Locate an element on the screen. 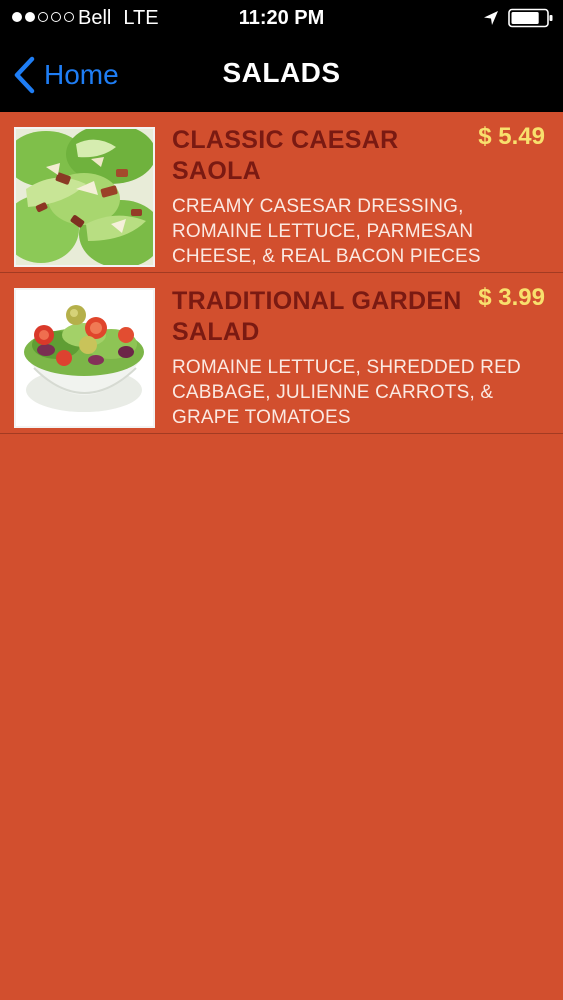 Image resolution: width=563 pixels, height=1000 pixels. page-title: SALADS is located at coordinates (281, 72).